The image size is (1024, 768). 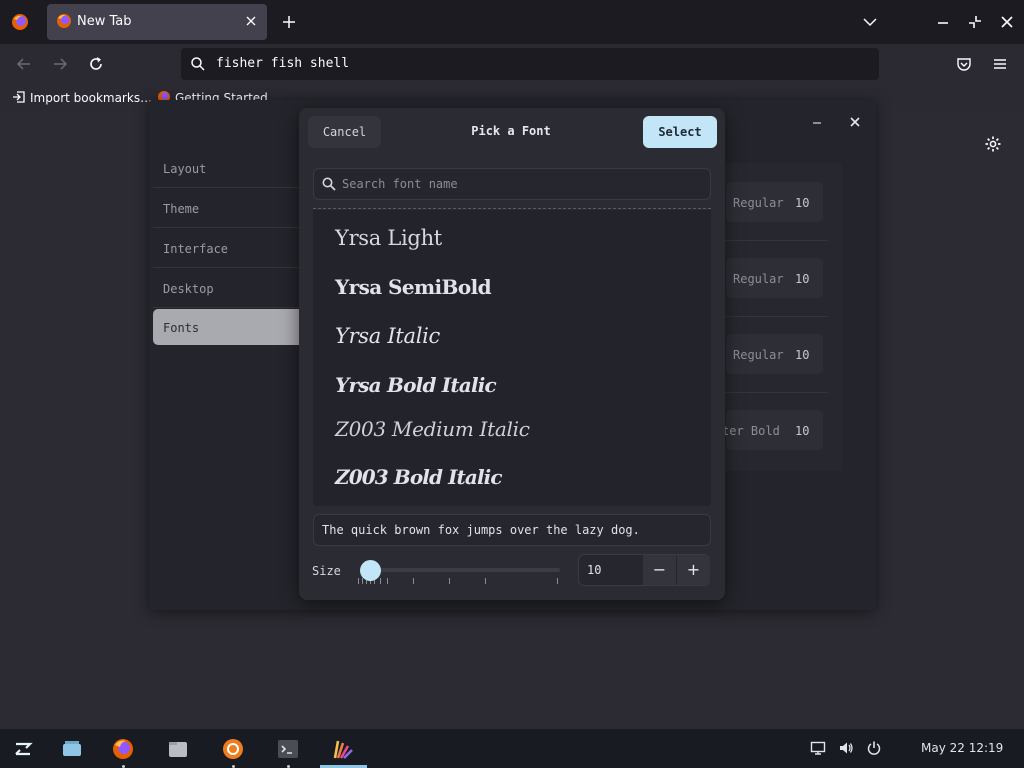 I want to click on sidebar-item-desktop: Desktop, so click(x=226, y=288).